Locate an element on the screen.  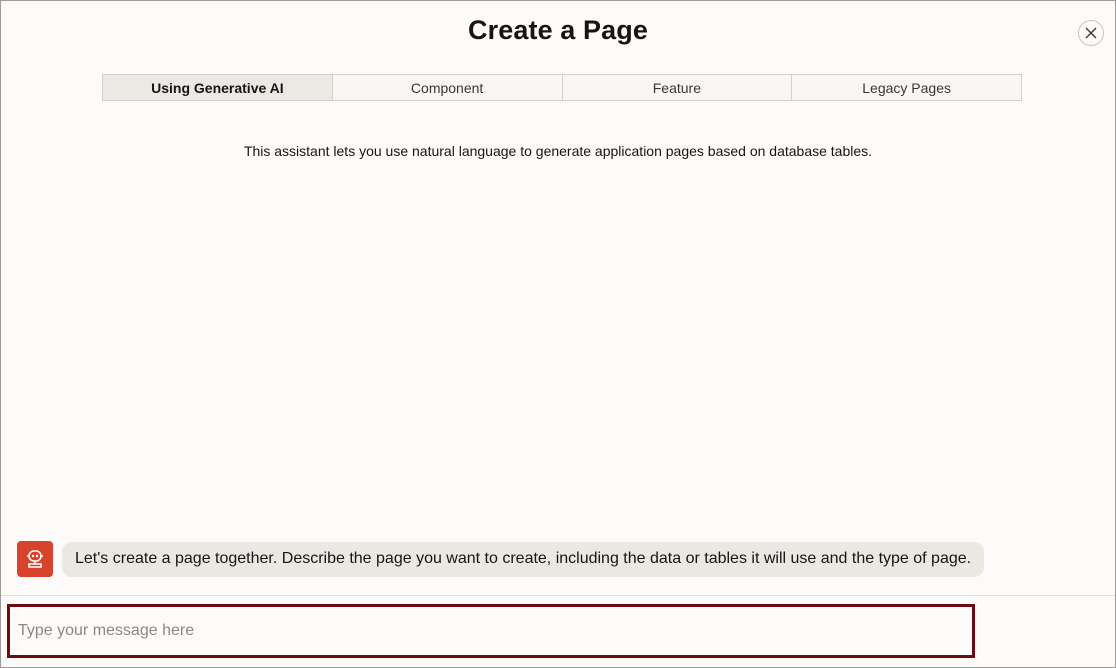
tab-label: Feature is located at coordinates (676, 87).